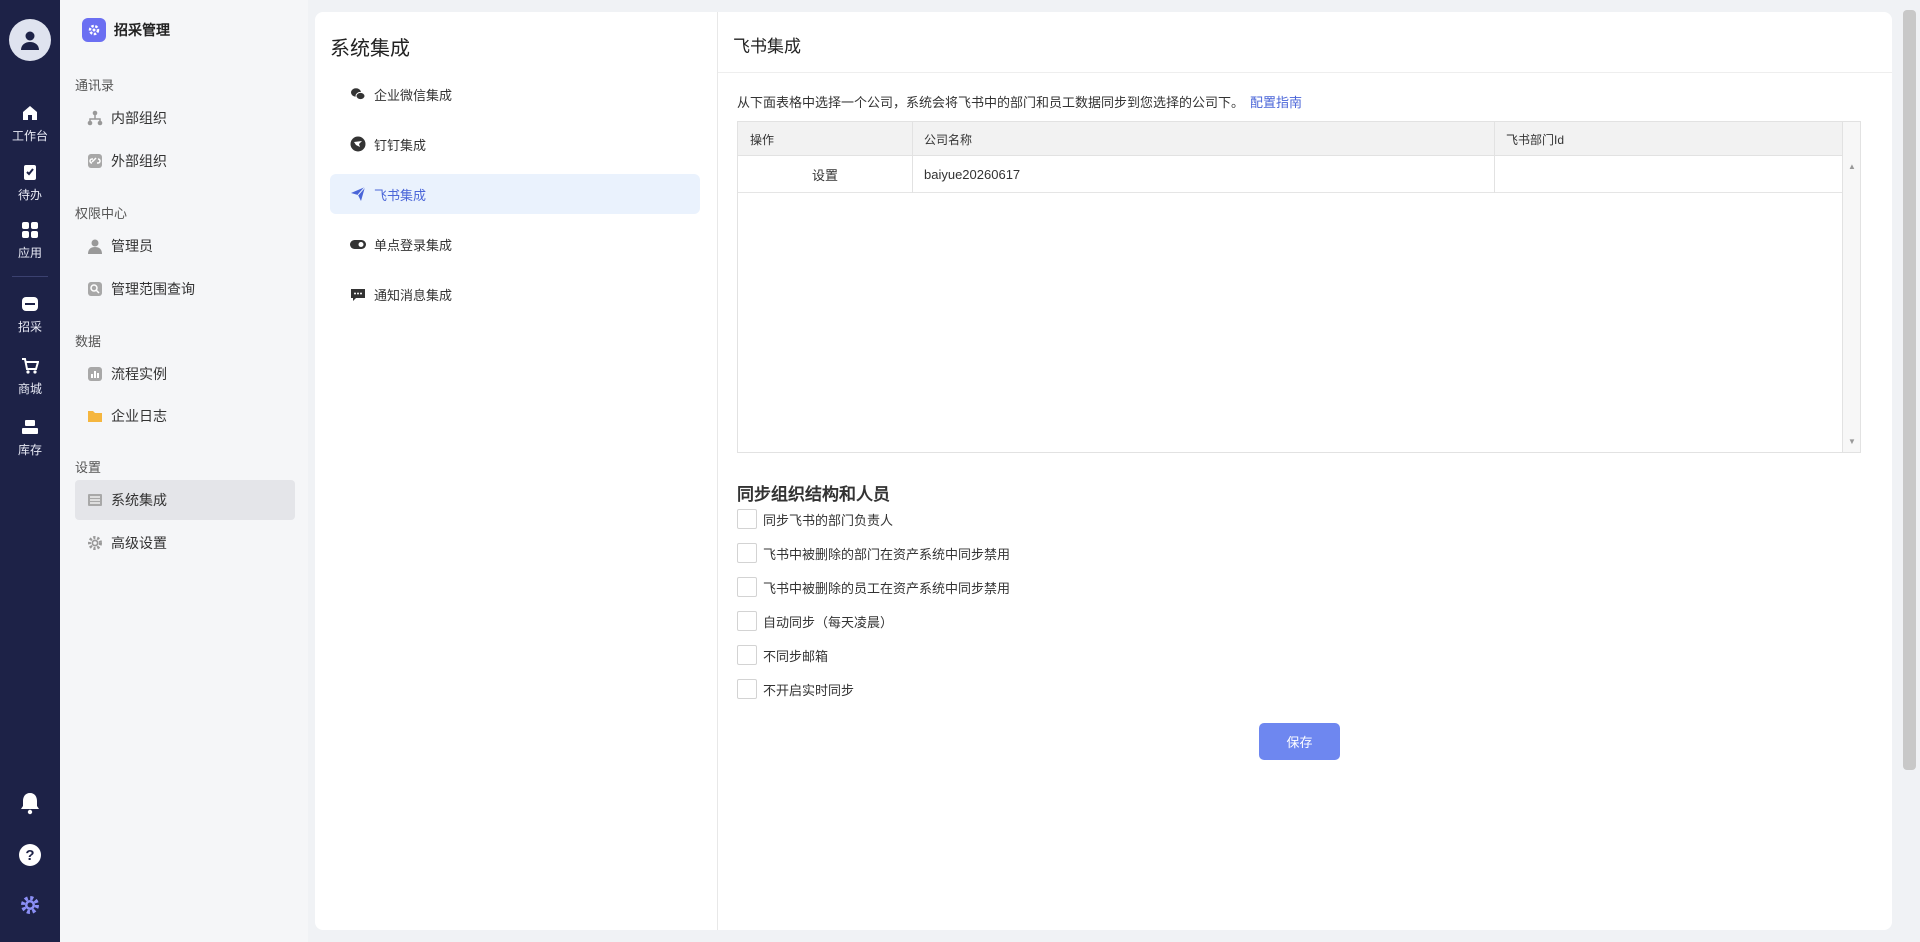 This screenshot has height=942, width=1920. Describe the element at coordinates (185, 416) in the screenshot. I see `sidebar-item-enterprise-log: 企业日志` at that location.